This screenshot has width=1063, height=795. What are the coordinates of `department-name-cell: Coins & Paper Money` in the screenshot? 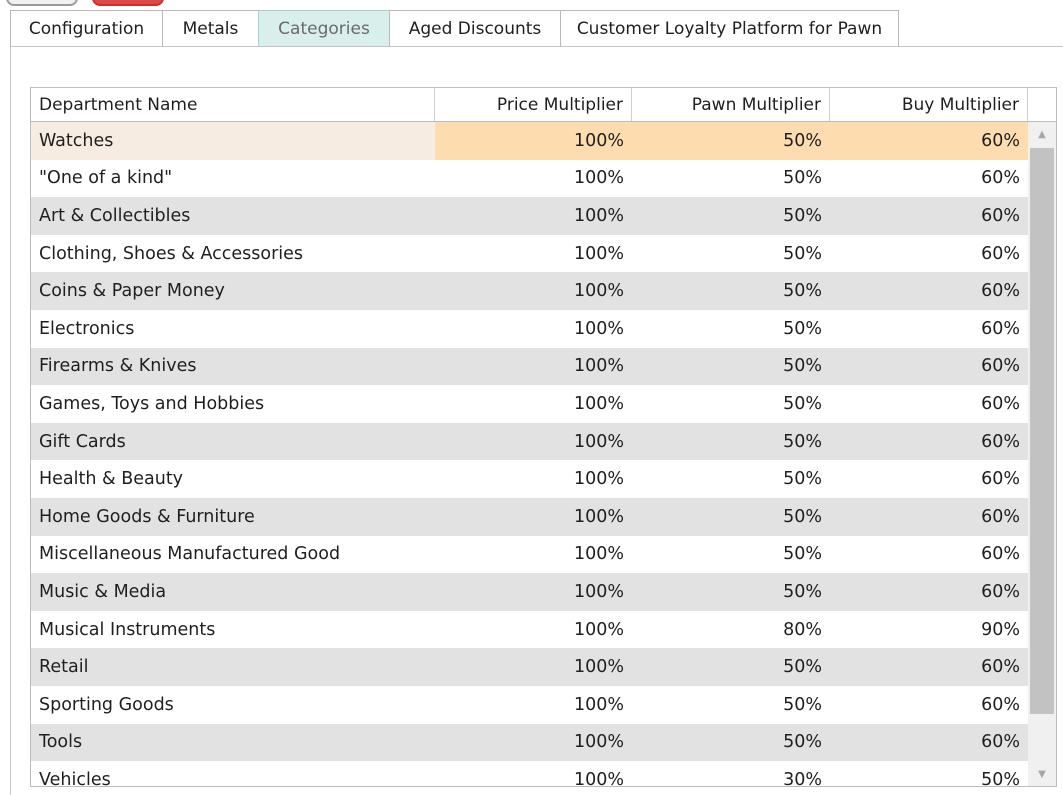 It's located at (233, 291).